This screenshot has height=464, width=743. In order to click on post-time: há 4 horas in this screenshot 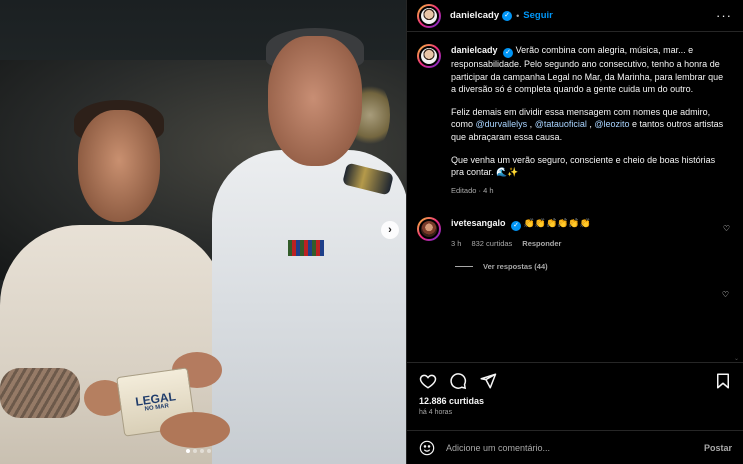, I will do `click(436, 412)`.